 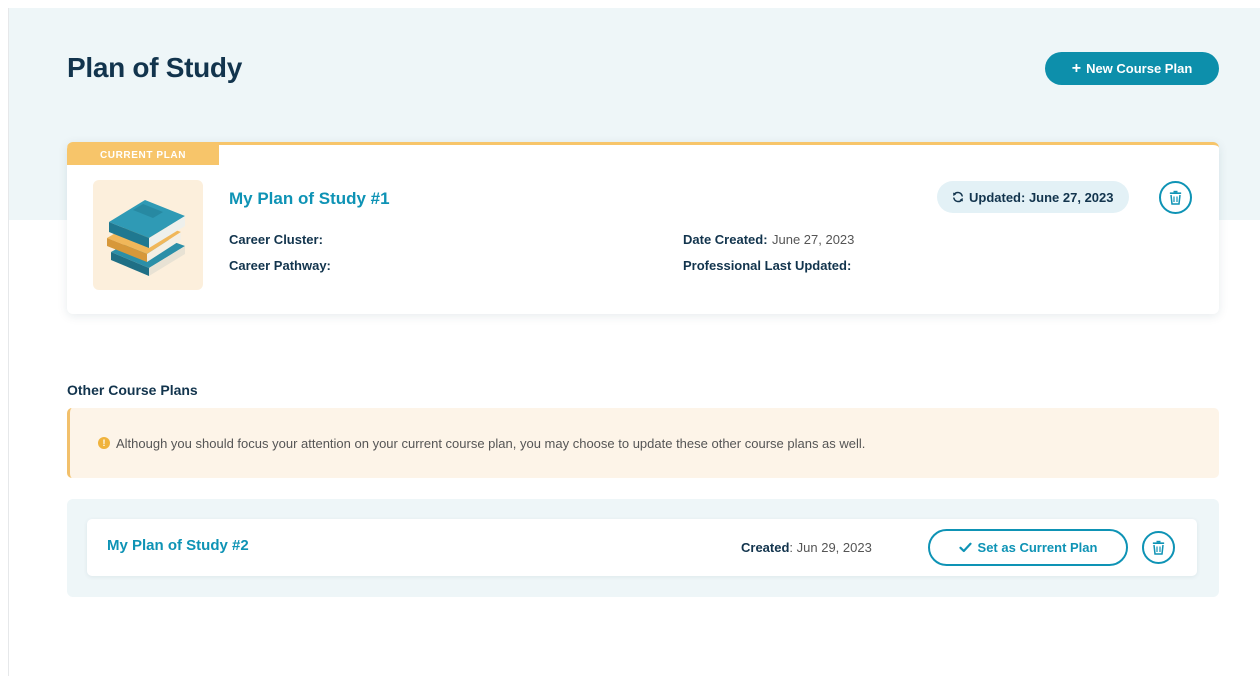 I want to click on other-plan-created-value: : Jun 29, 2023, so click(x=830, y=547).